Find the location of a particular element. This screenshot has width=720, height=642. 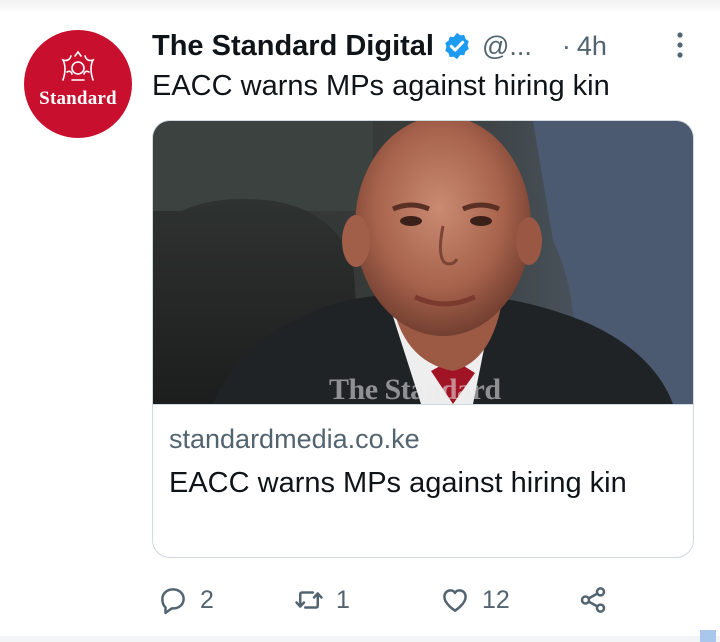

avatar-text: Standard is located at coordinates (78, 98).